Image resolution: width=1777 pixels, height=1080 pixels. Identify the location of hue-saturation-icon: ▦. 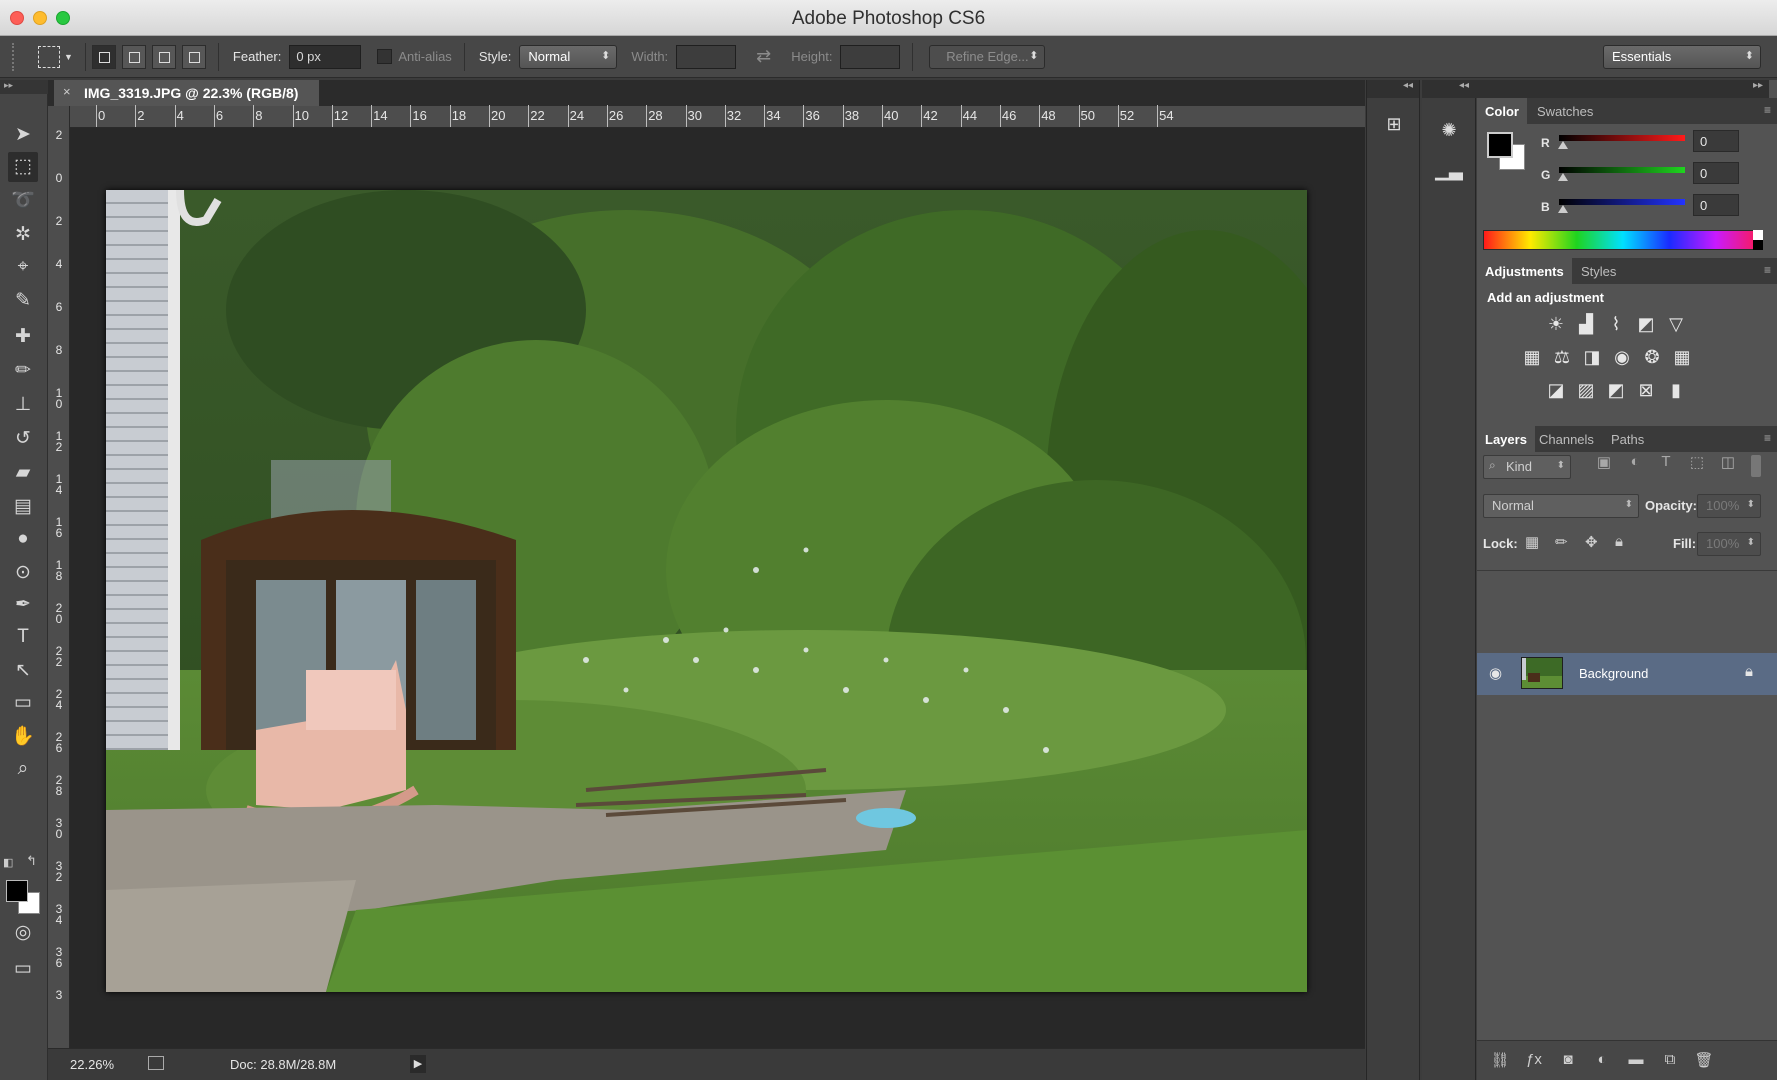
(1532, 357).